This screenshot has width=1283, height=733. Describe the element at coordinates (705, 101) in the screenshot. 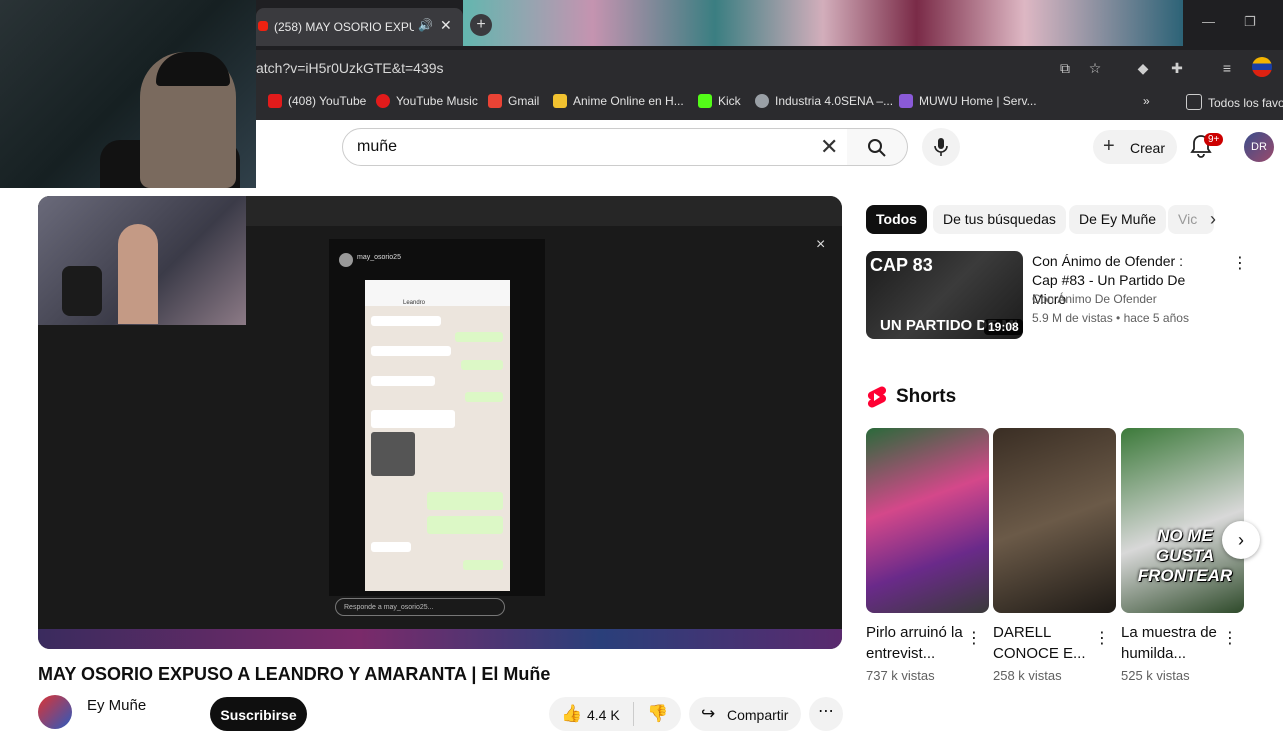

I see `kick-icon` at that location.